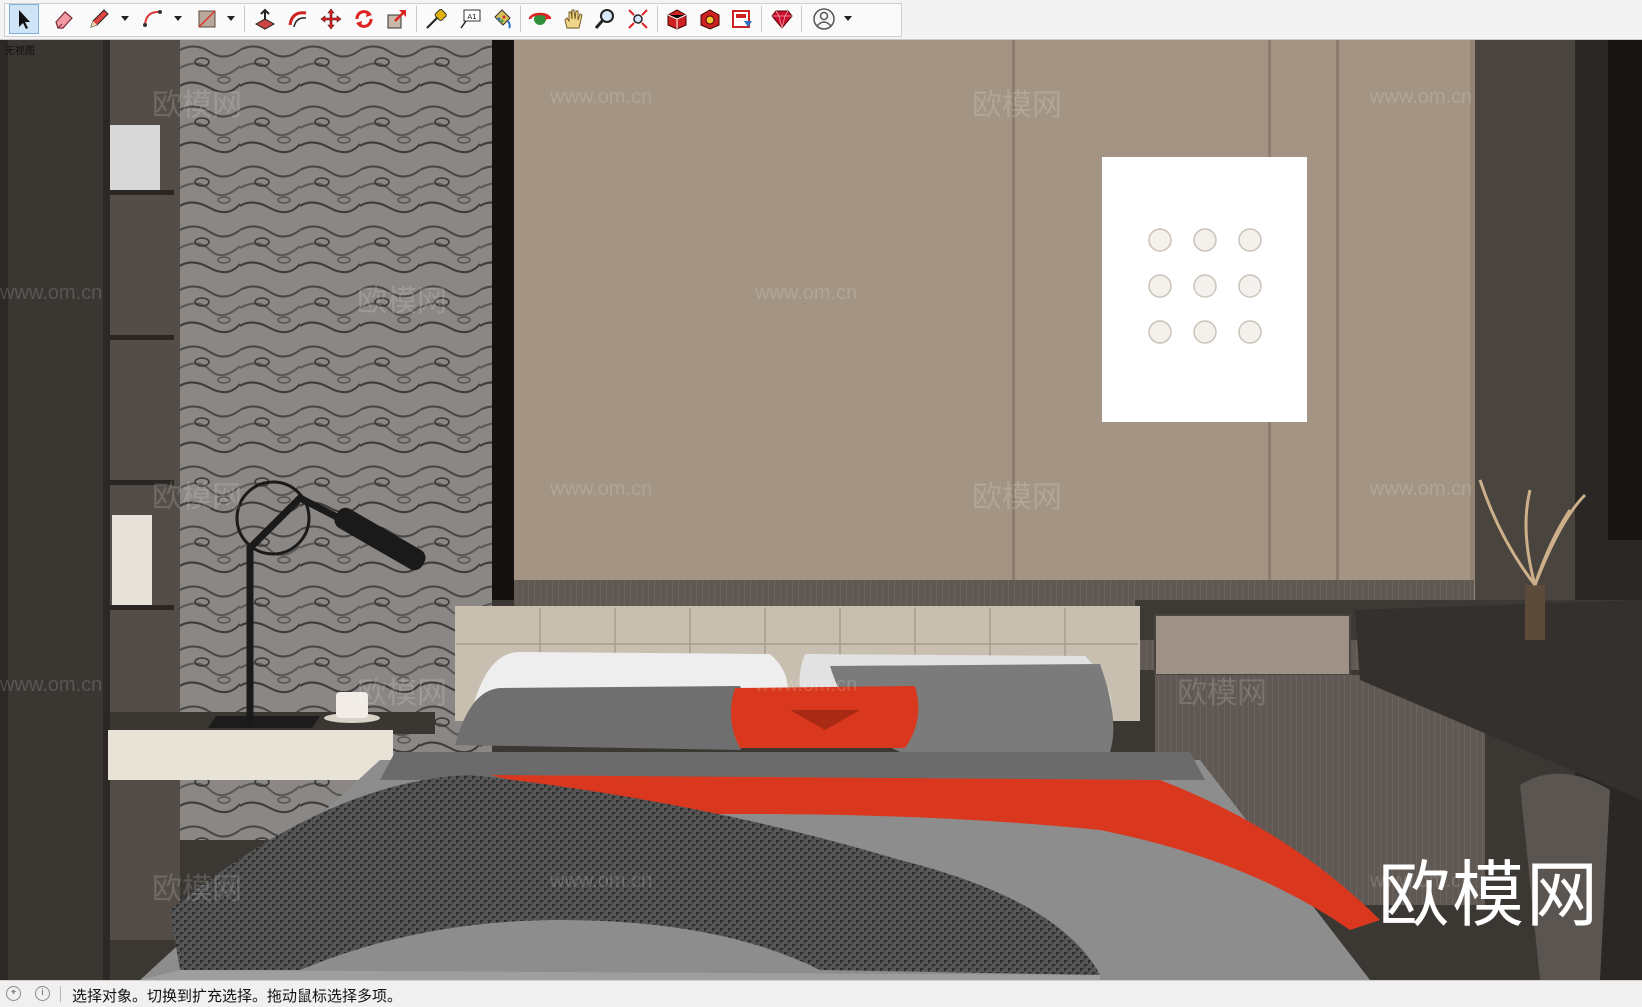 The image size is (1642, 1007). I want to click on scale-icon, so click(396, 19).